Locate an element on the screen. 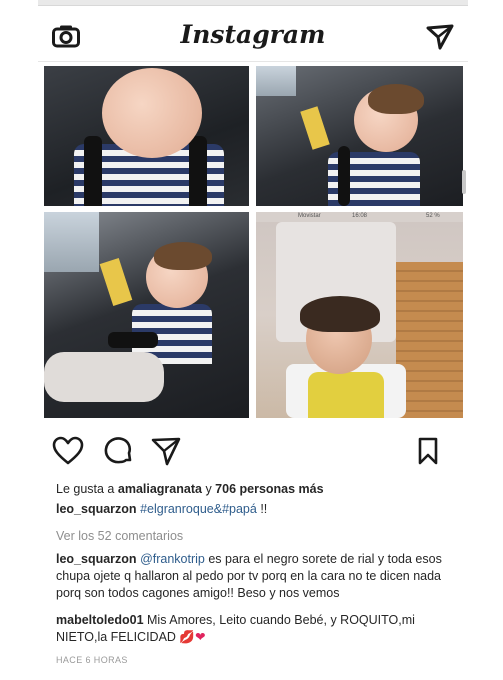 This screenshot has height=680, width=503. caption-suffix: !! is located at coordinates (264, 509).